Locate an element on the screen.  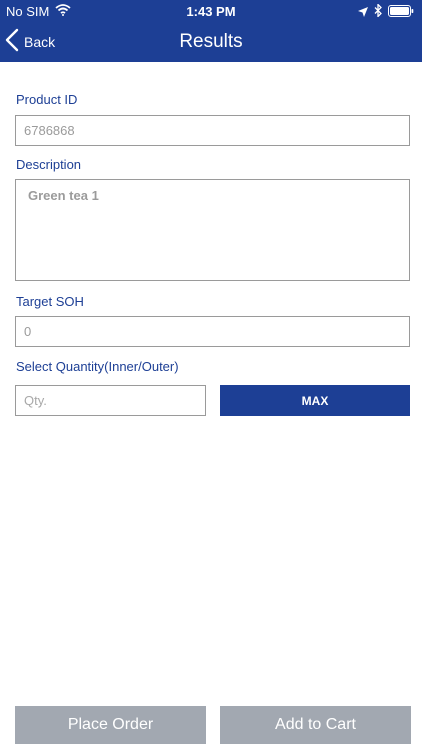
navigation-bar: Back Results is located at coordinates (211, 42).